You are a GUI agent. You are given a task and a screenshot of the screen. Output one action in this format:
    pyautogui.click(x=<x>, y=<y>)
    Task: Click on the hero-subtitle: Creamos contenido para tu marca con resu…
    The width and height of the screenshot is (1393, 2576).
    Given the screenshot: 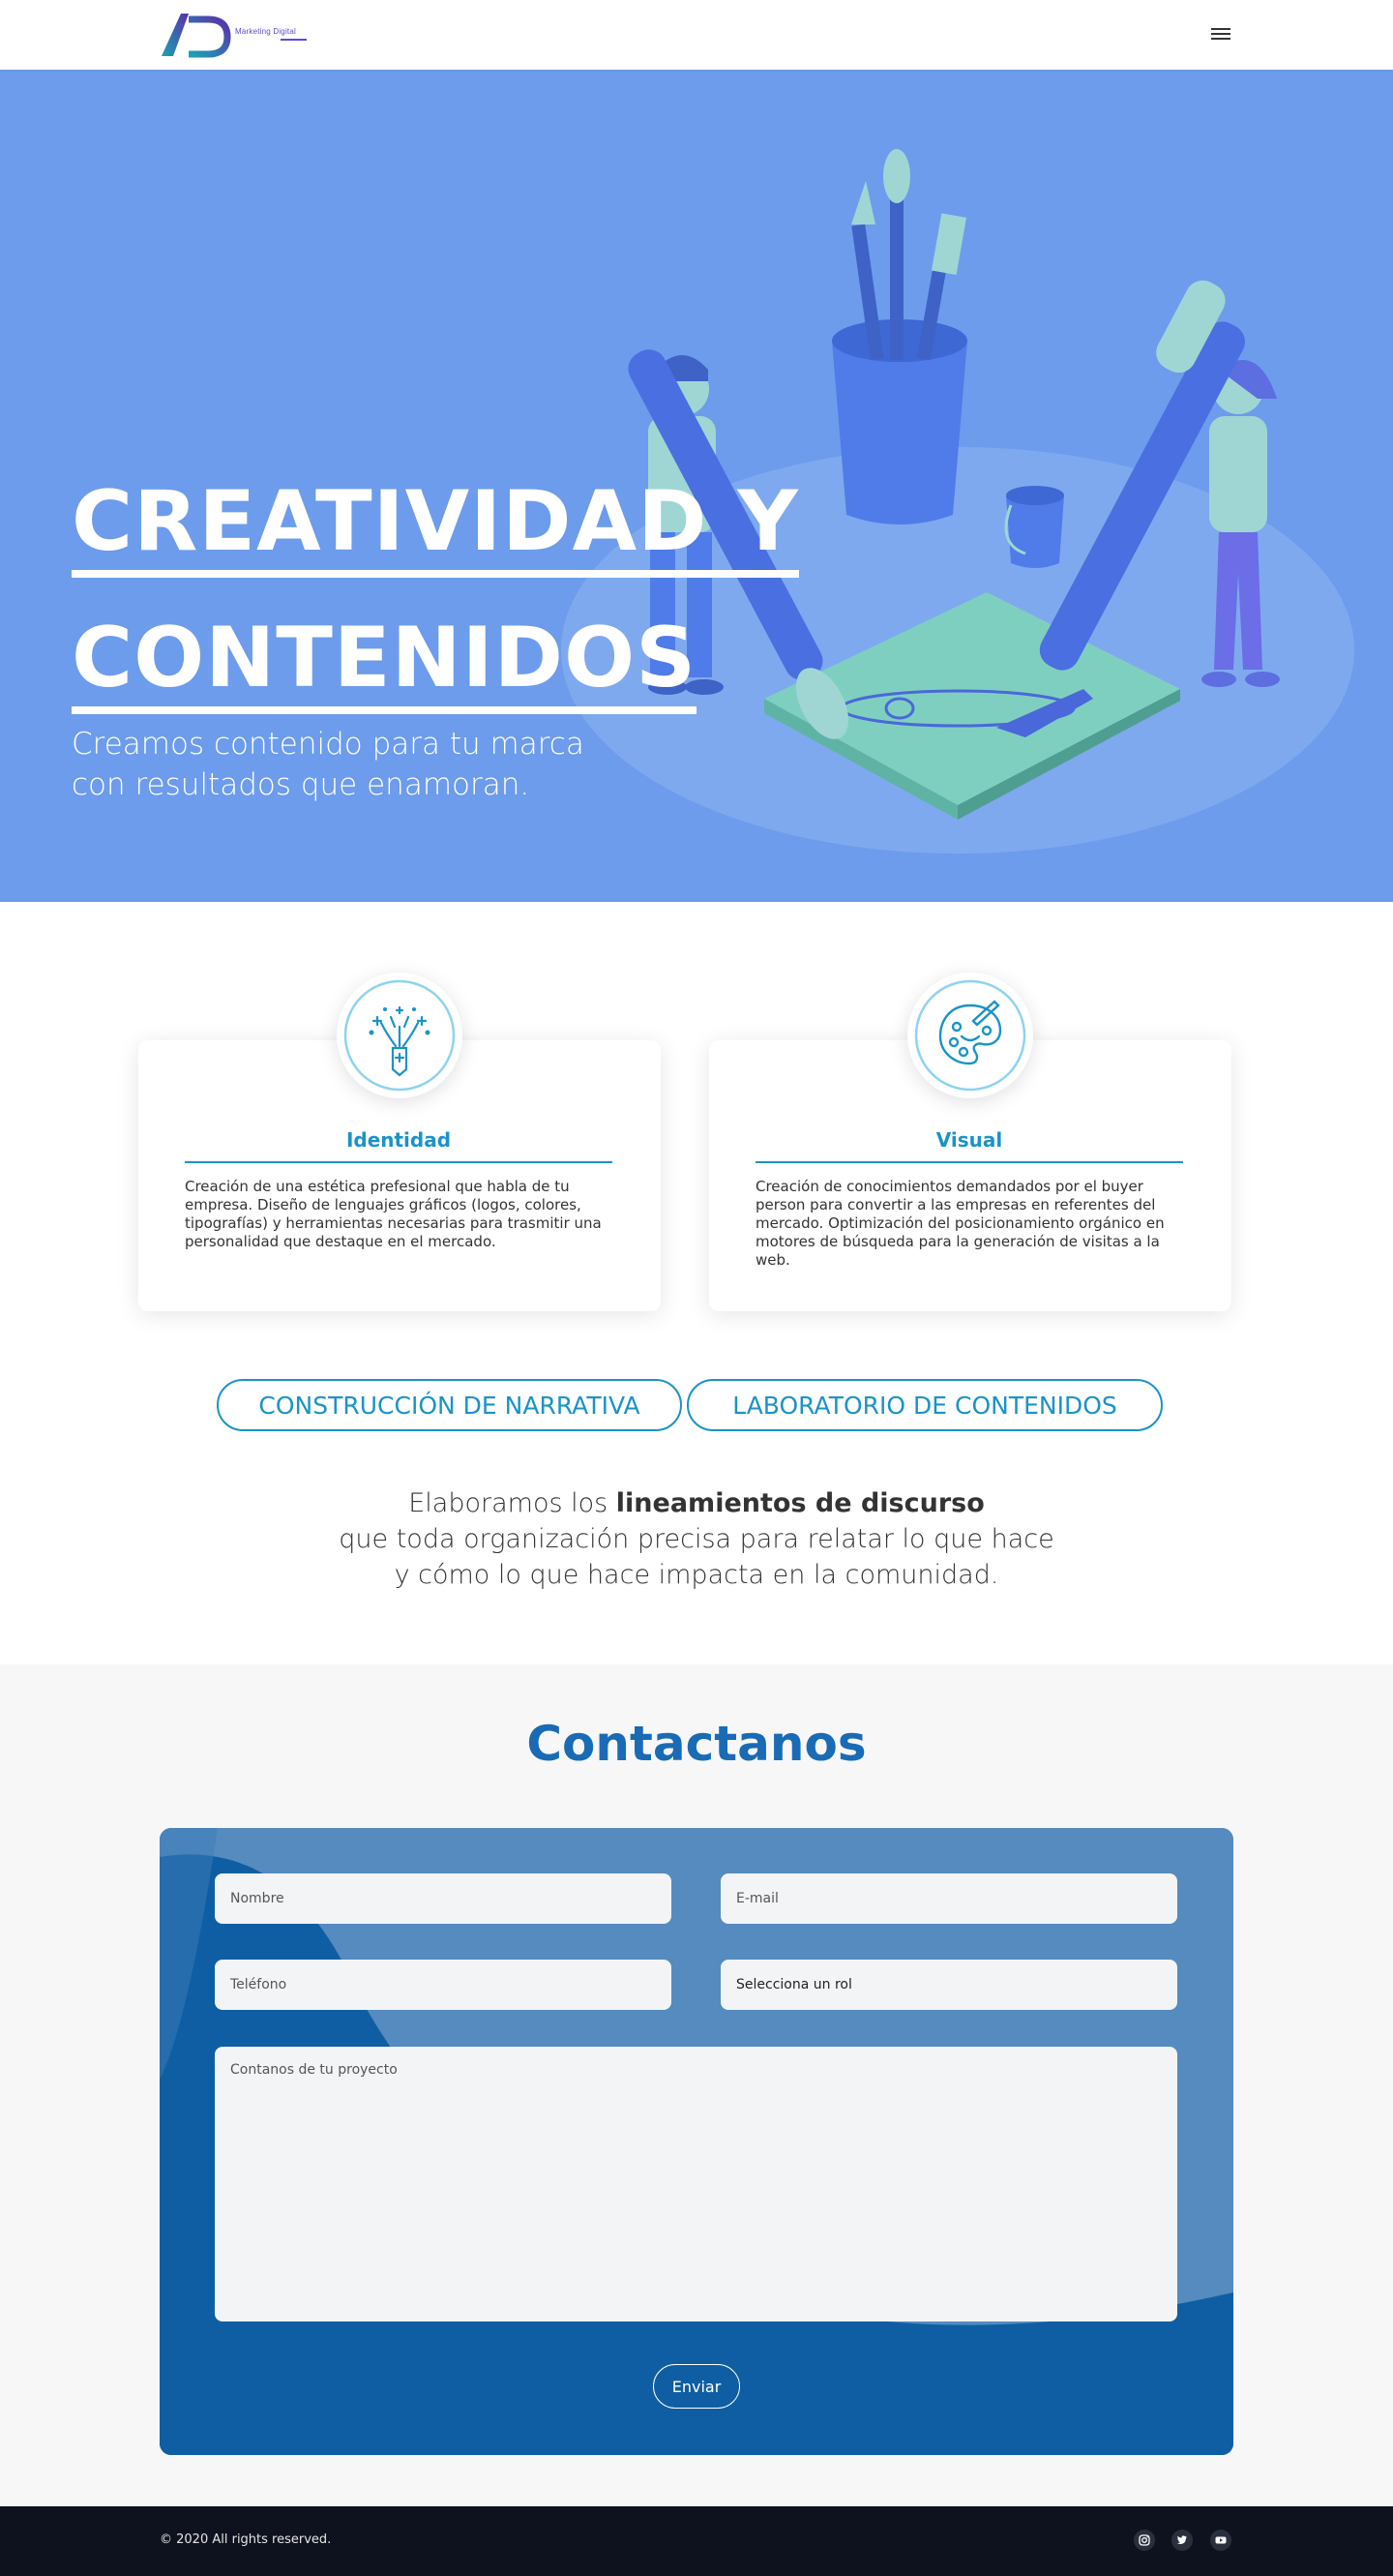 What is the action you would take?
    pyautogui.click(x=328, y=764)
    